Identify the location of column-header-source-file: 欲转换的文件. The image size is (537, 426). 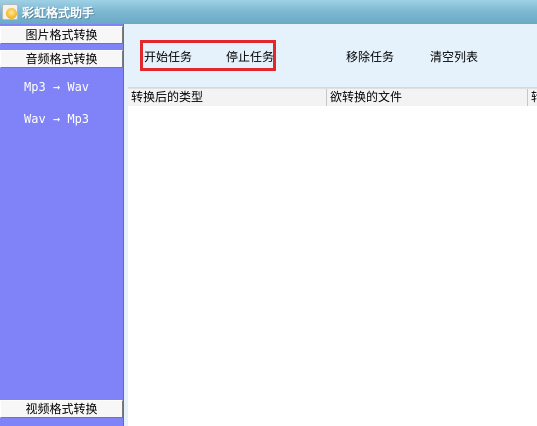
(427, 97).